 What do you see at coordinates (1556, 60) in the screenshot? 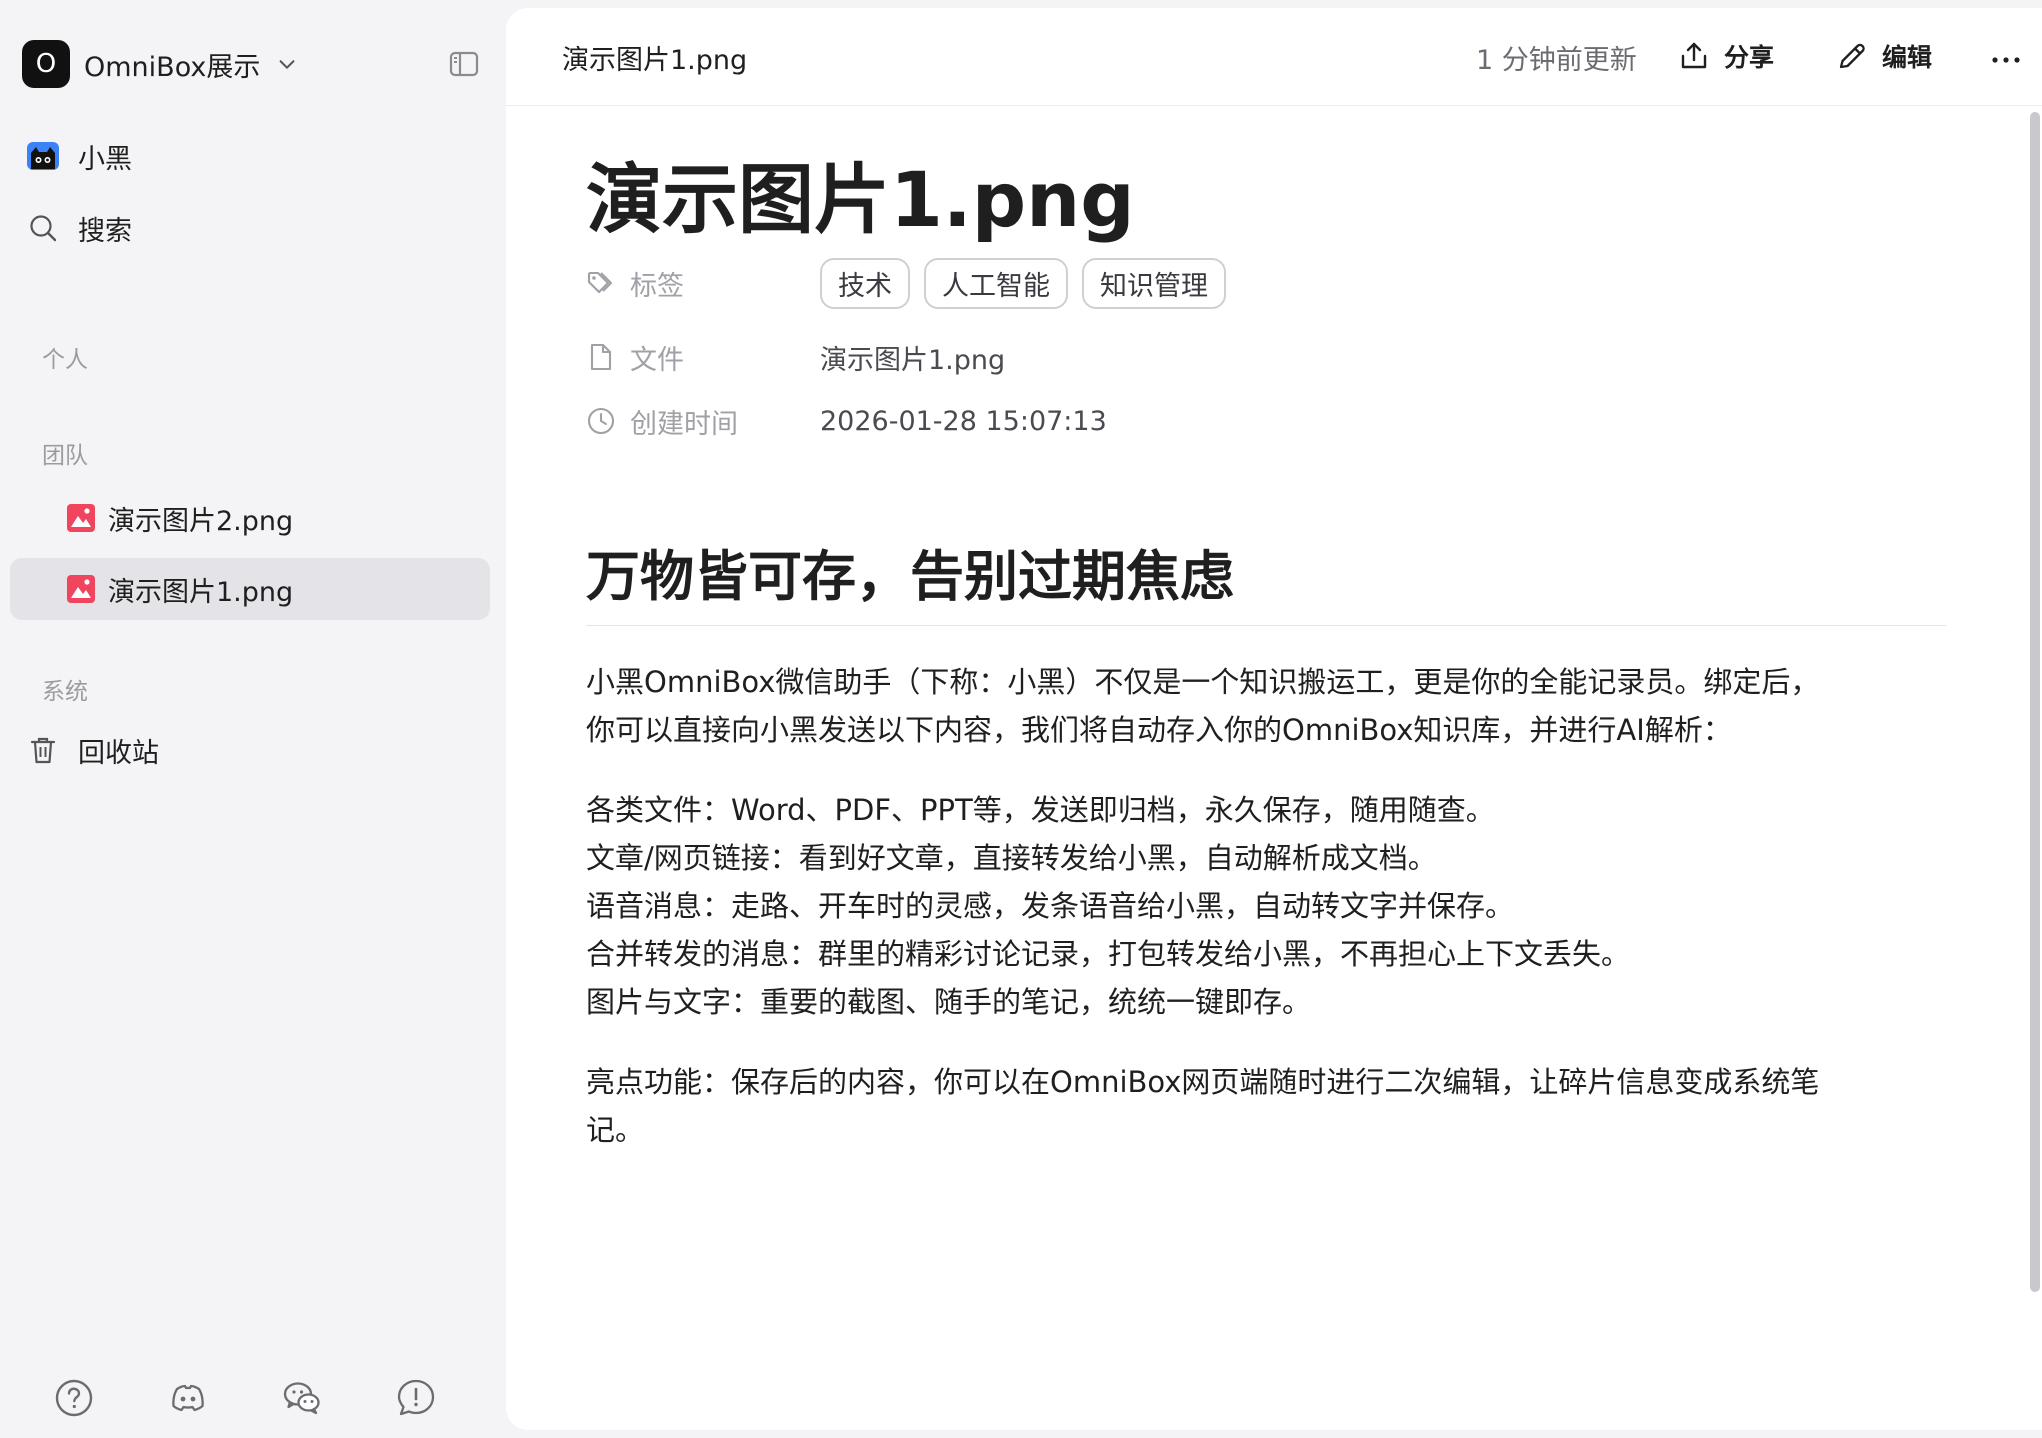
I see `updated-status: 1 分钟前更新` at bounding box center [1556, 60].